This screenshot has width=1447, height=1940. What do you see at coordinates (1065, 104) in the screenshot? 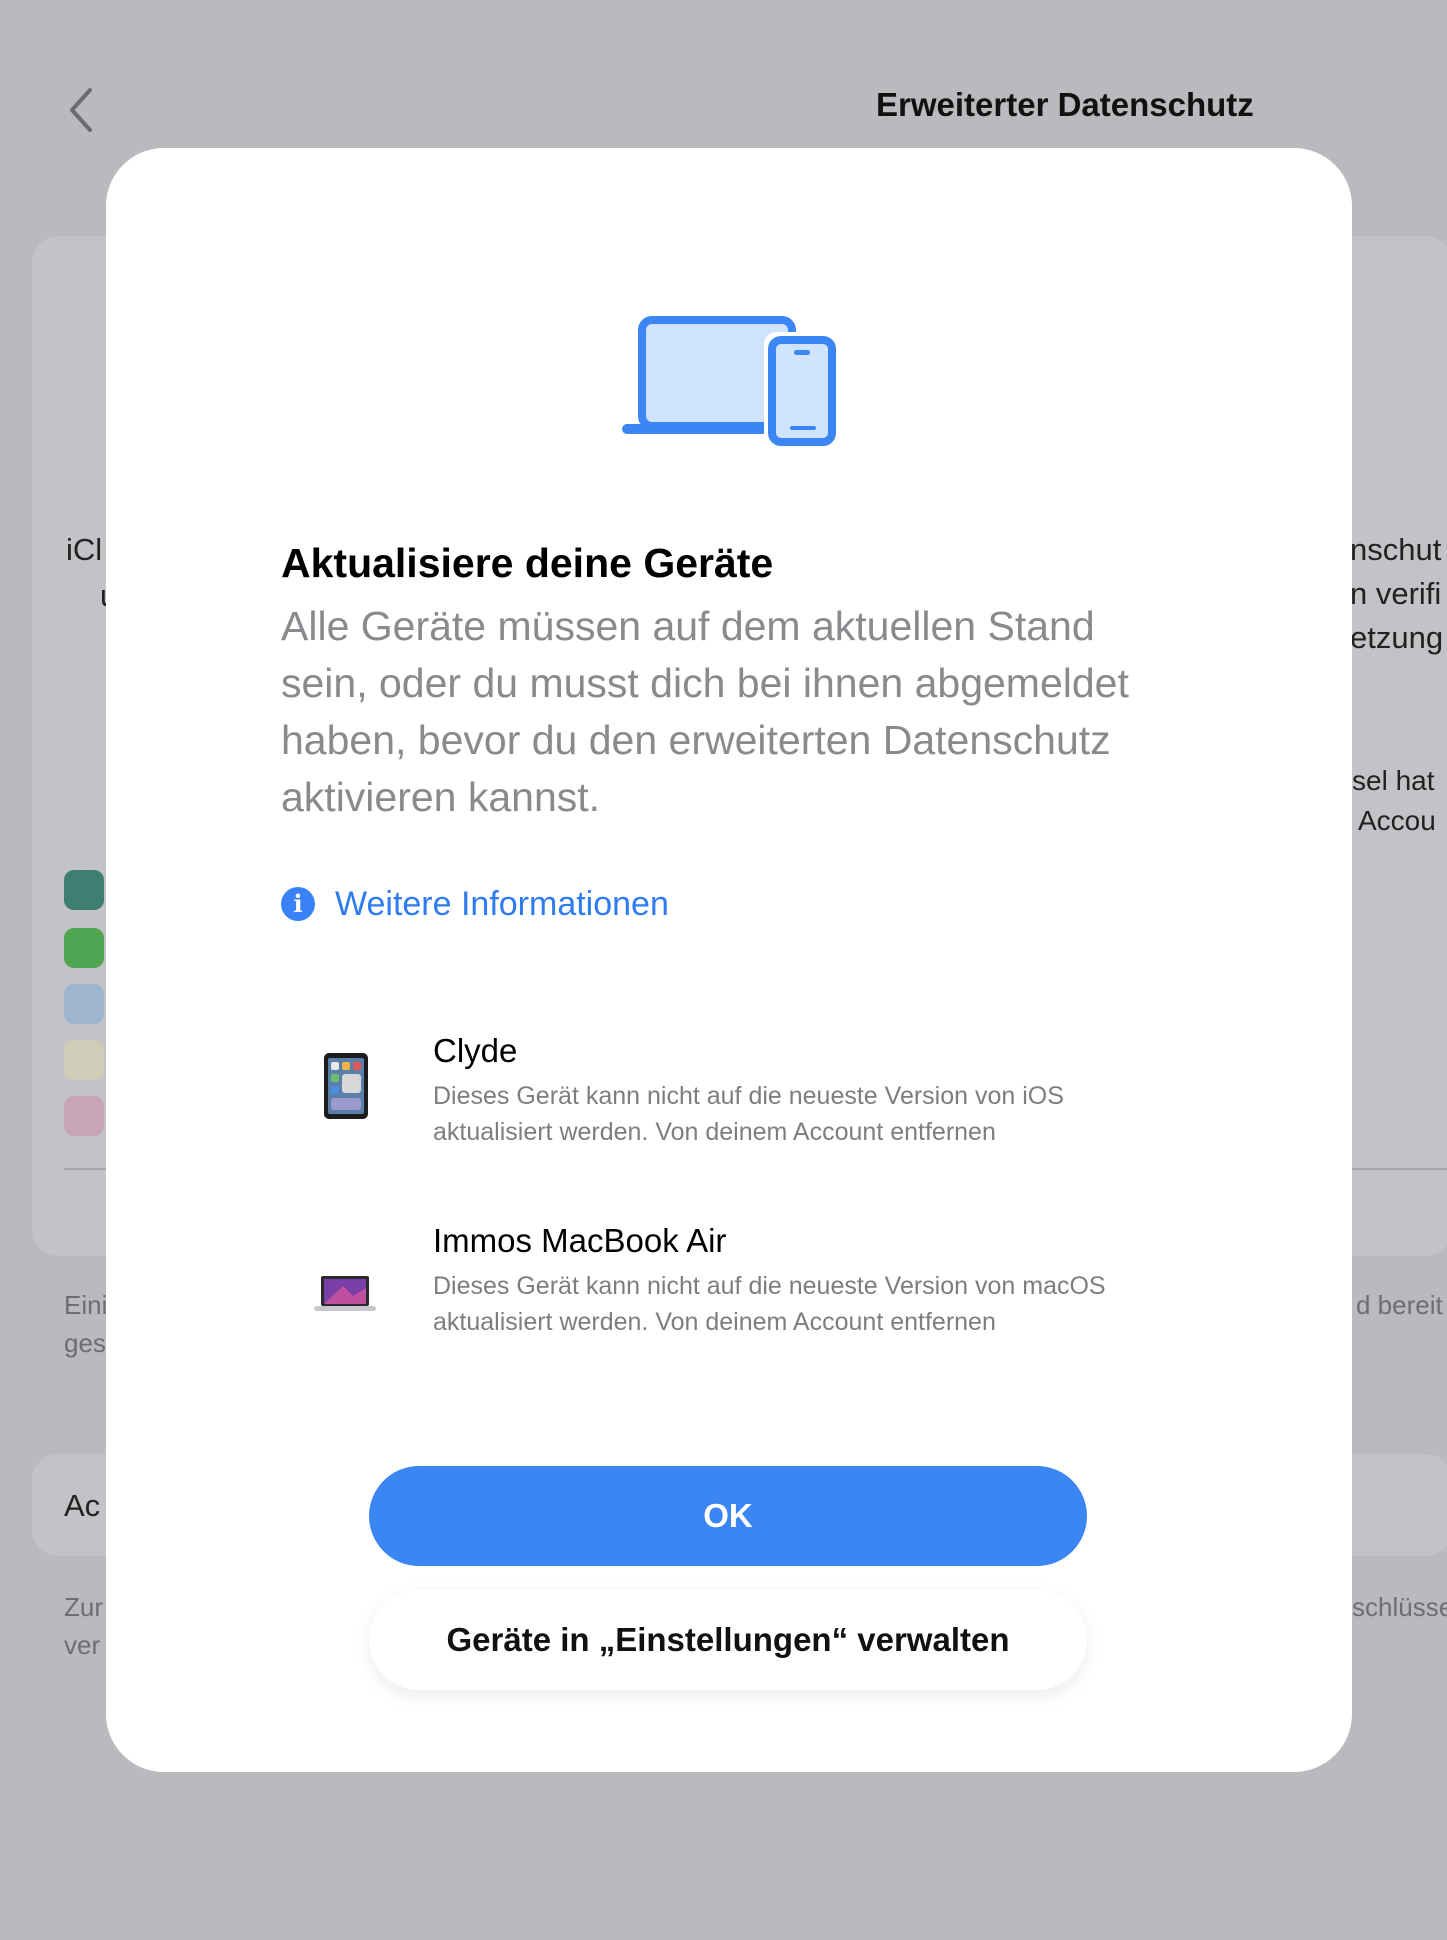
I see `page-title: Erweiterter Datenschutz` at bounding box center [1065, 104].